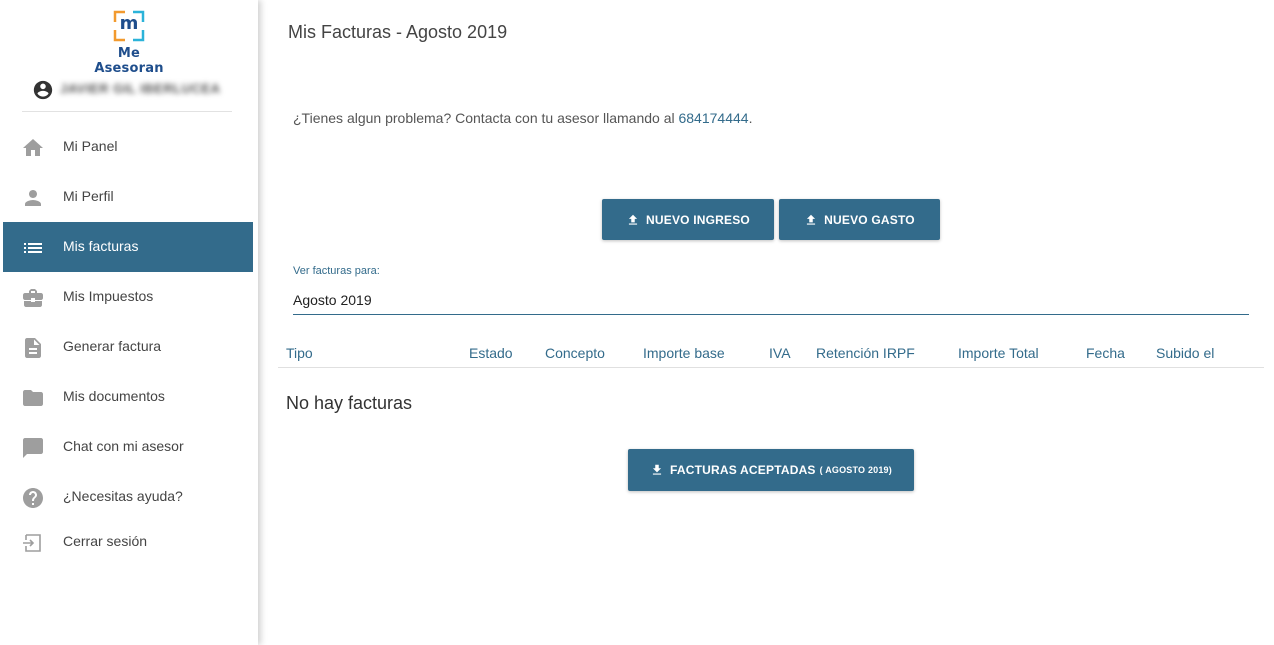  Describe the element at coordinates (855, 470) in the screenshot. I see `accepted-invoices-period: ( AGOSTO 2019)` at that location.